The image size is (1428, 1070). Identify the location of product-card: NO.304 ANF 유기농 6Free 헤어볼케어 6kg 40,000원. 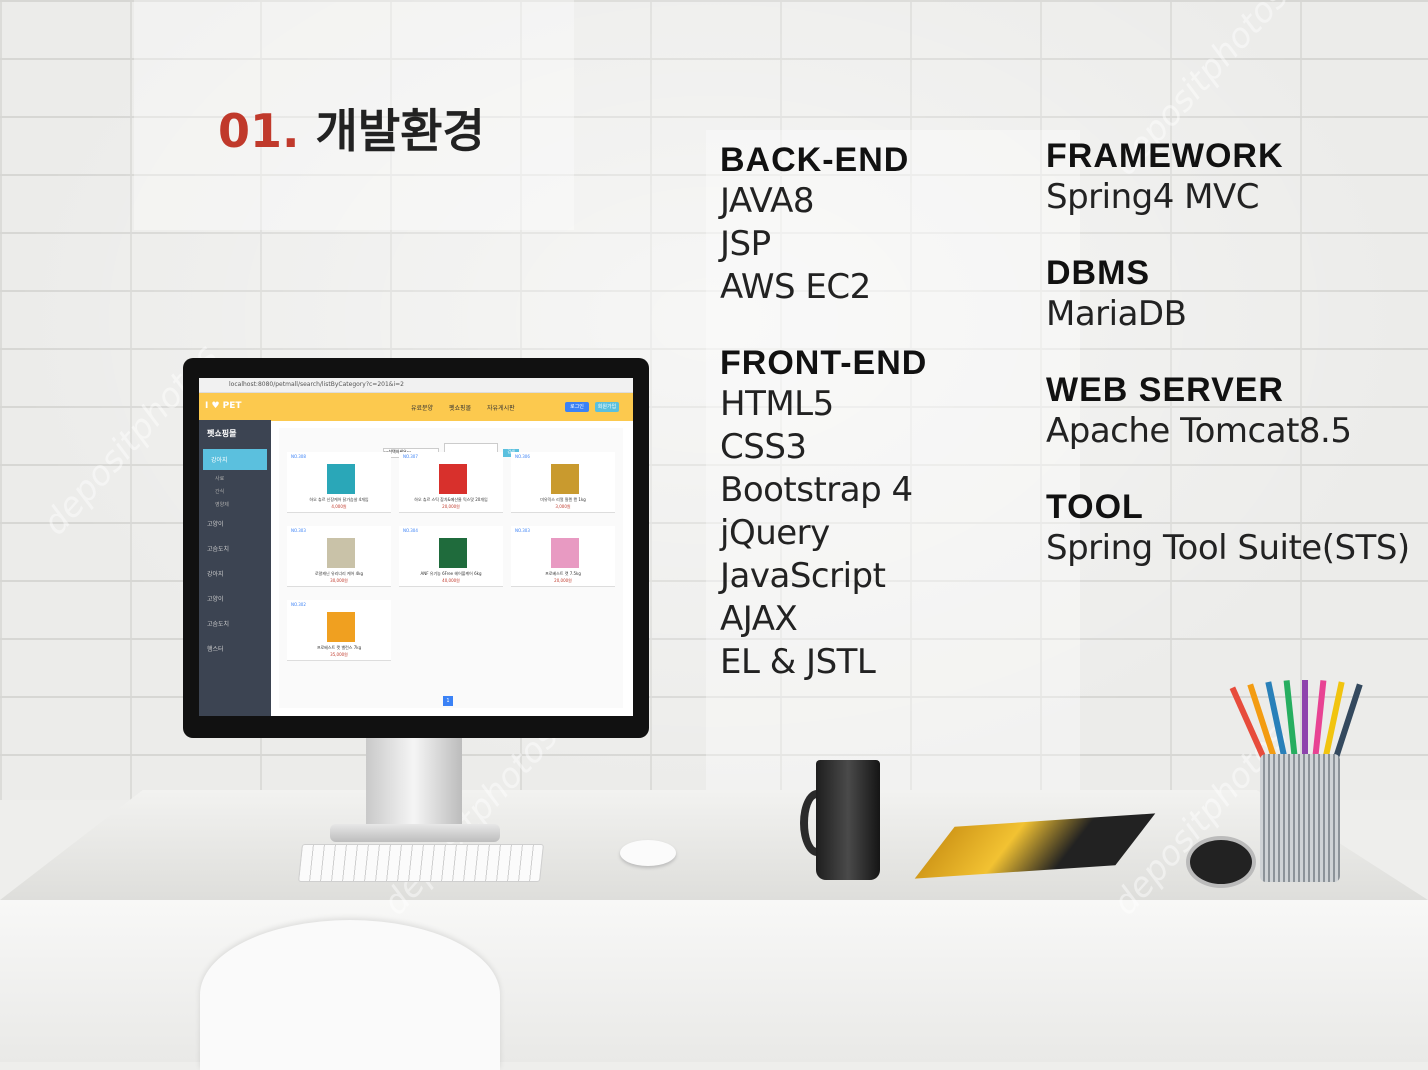
(451, 556).